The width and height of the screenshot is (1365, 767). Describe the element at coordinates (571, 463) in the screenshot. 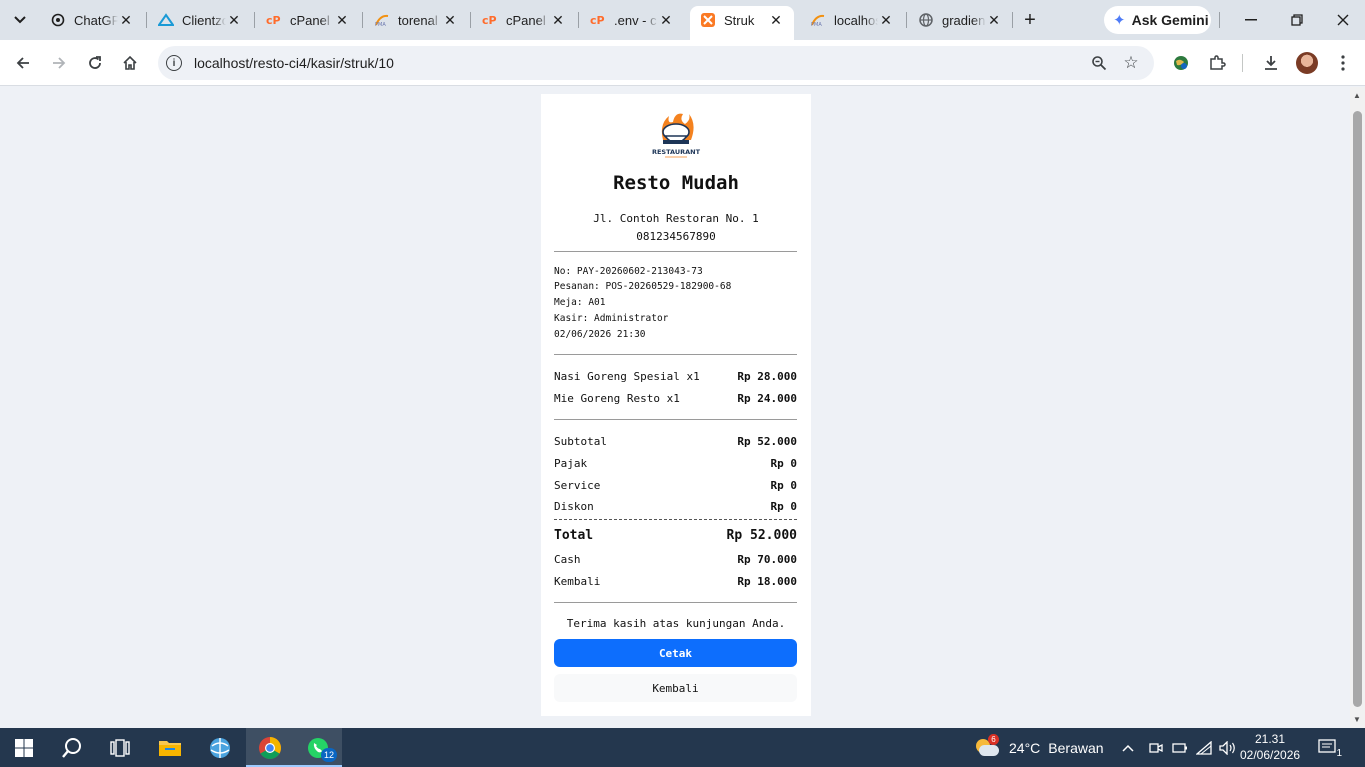

I see `tax-label: Pajak` at that location.